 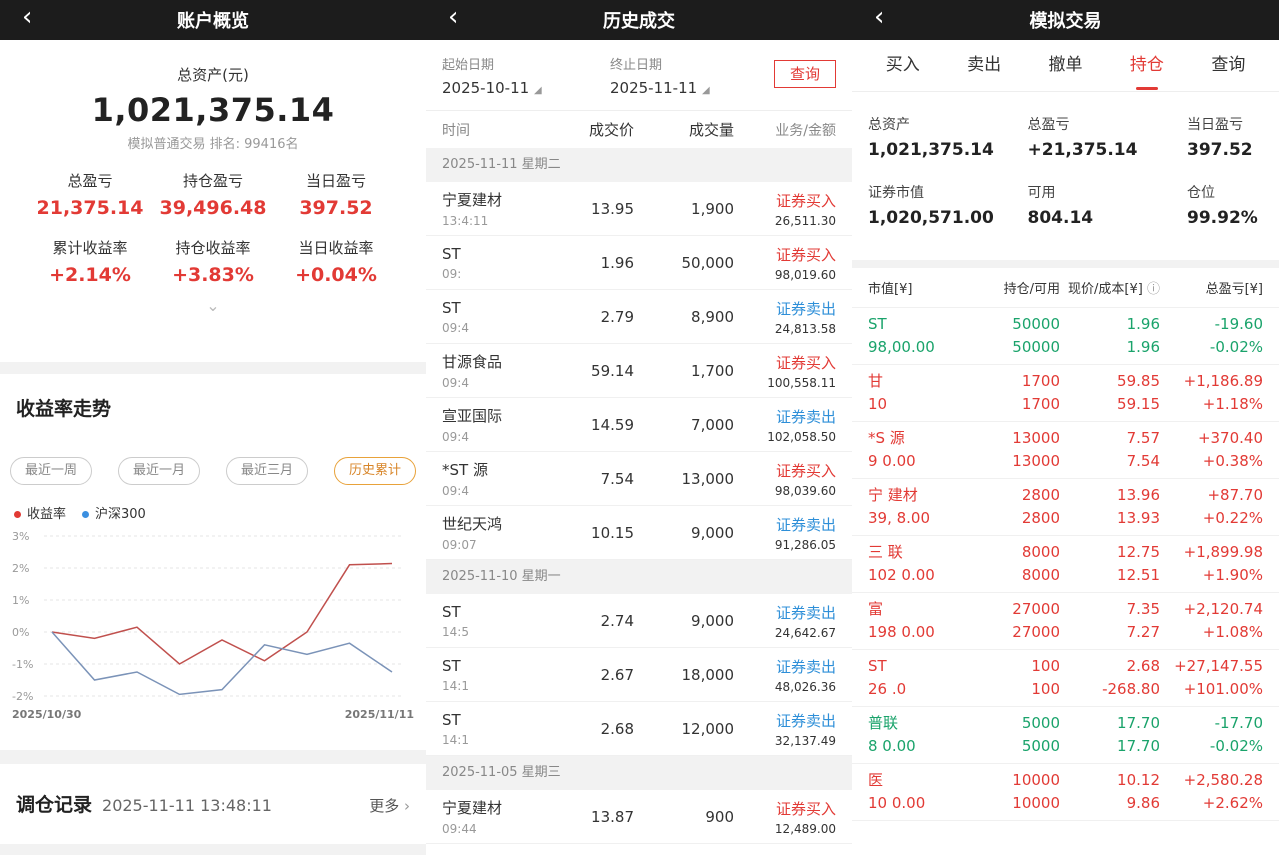 I want to click on stock-name: *ST 源, so click(x=465, y=470).